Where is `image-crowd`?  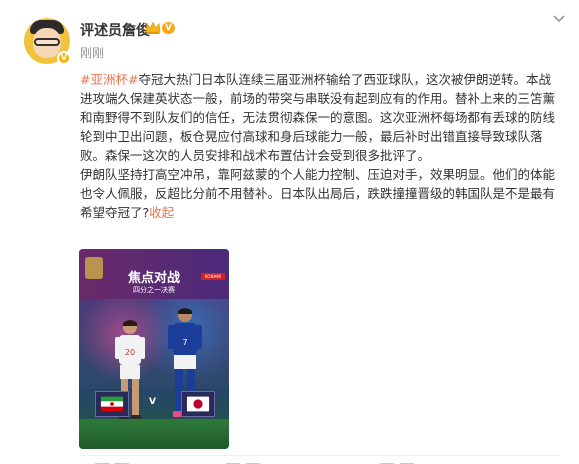 image-crowd is located at coordinates (154, 344).